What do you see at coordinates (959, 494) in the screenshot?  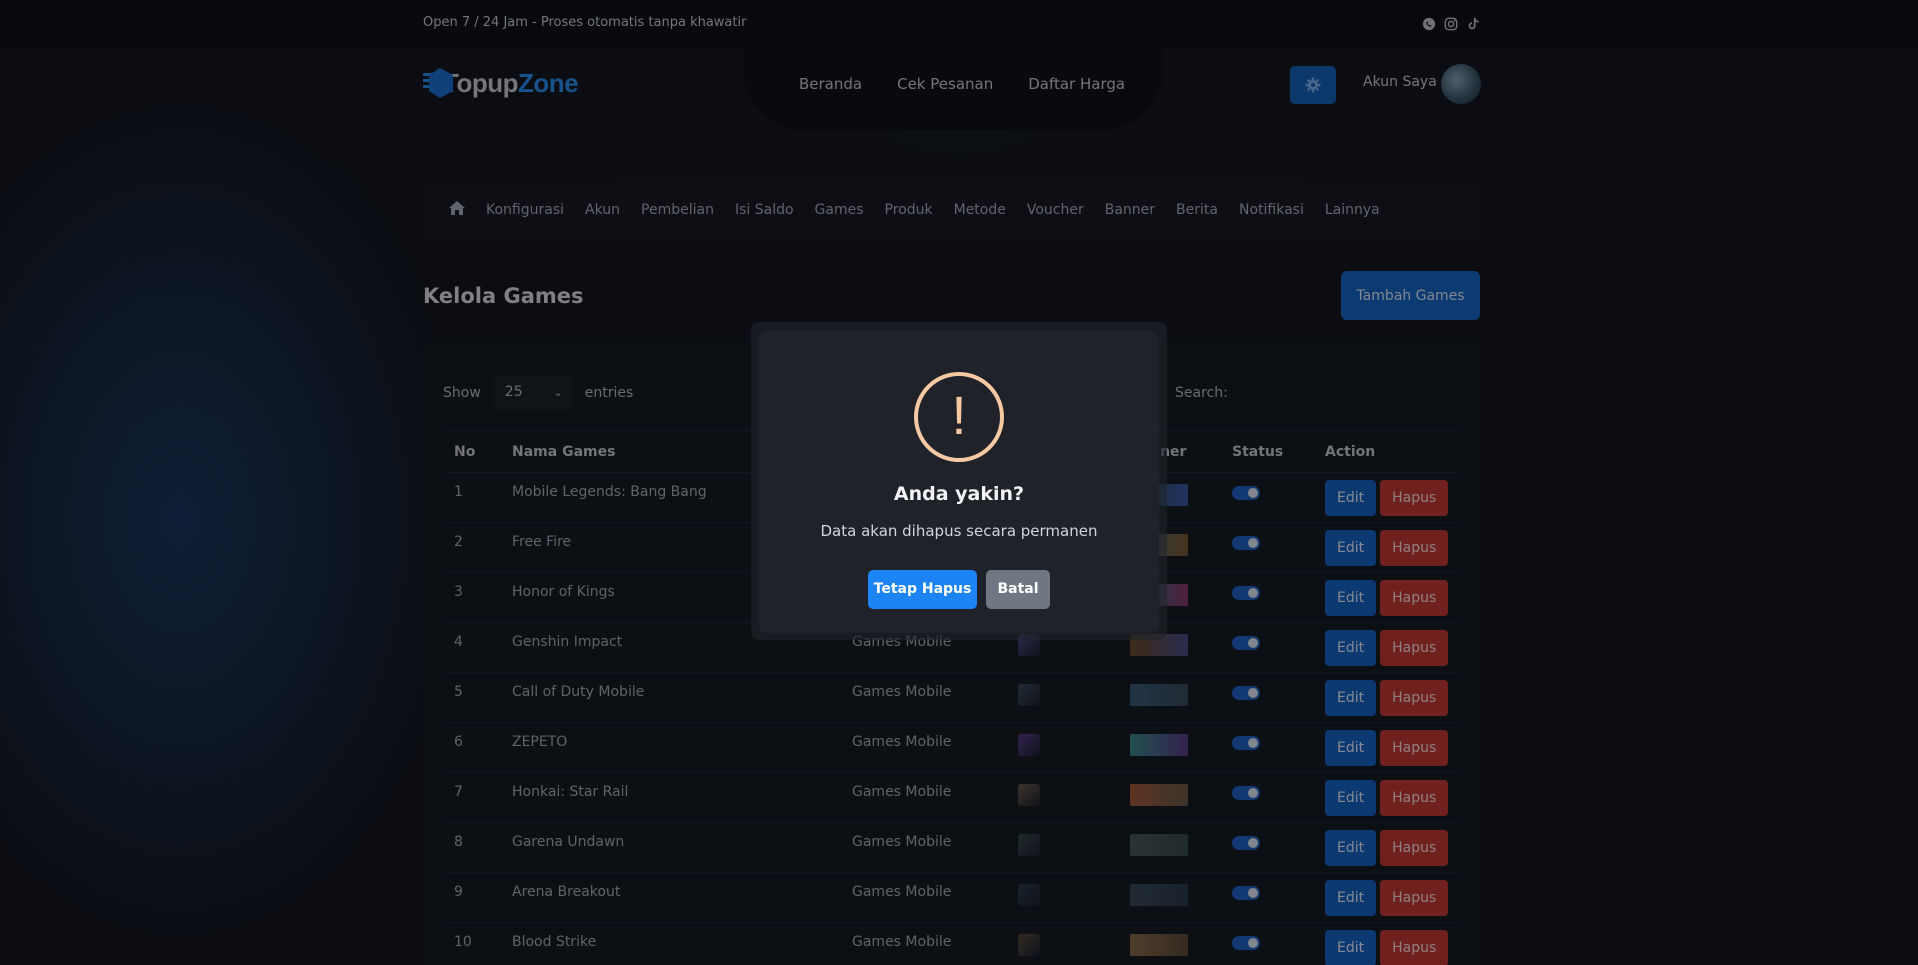 I see `dialog-title: Anda yakin?` at bounding box center [959, 494].